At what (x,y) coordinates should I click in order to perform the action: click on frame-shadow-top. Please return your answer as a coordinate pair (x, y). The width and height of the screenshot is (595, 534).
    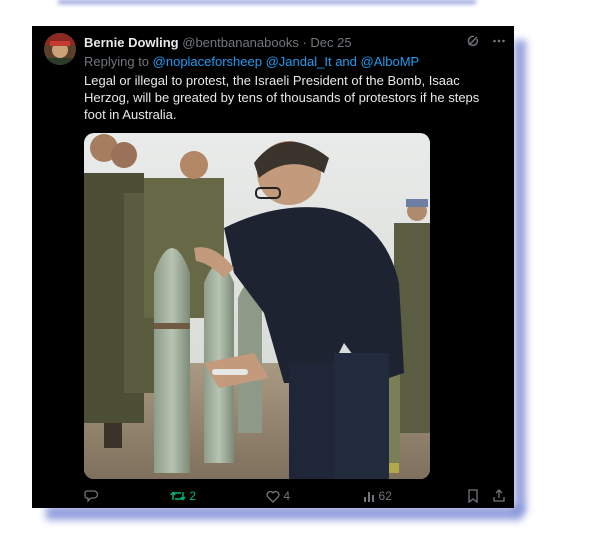
    Looking at the image, I should click on (267, 2).